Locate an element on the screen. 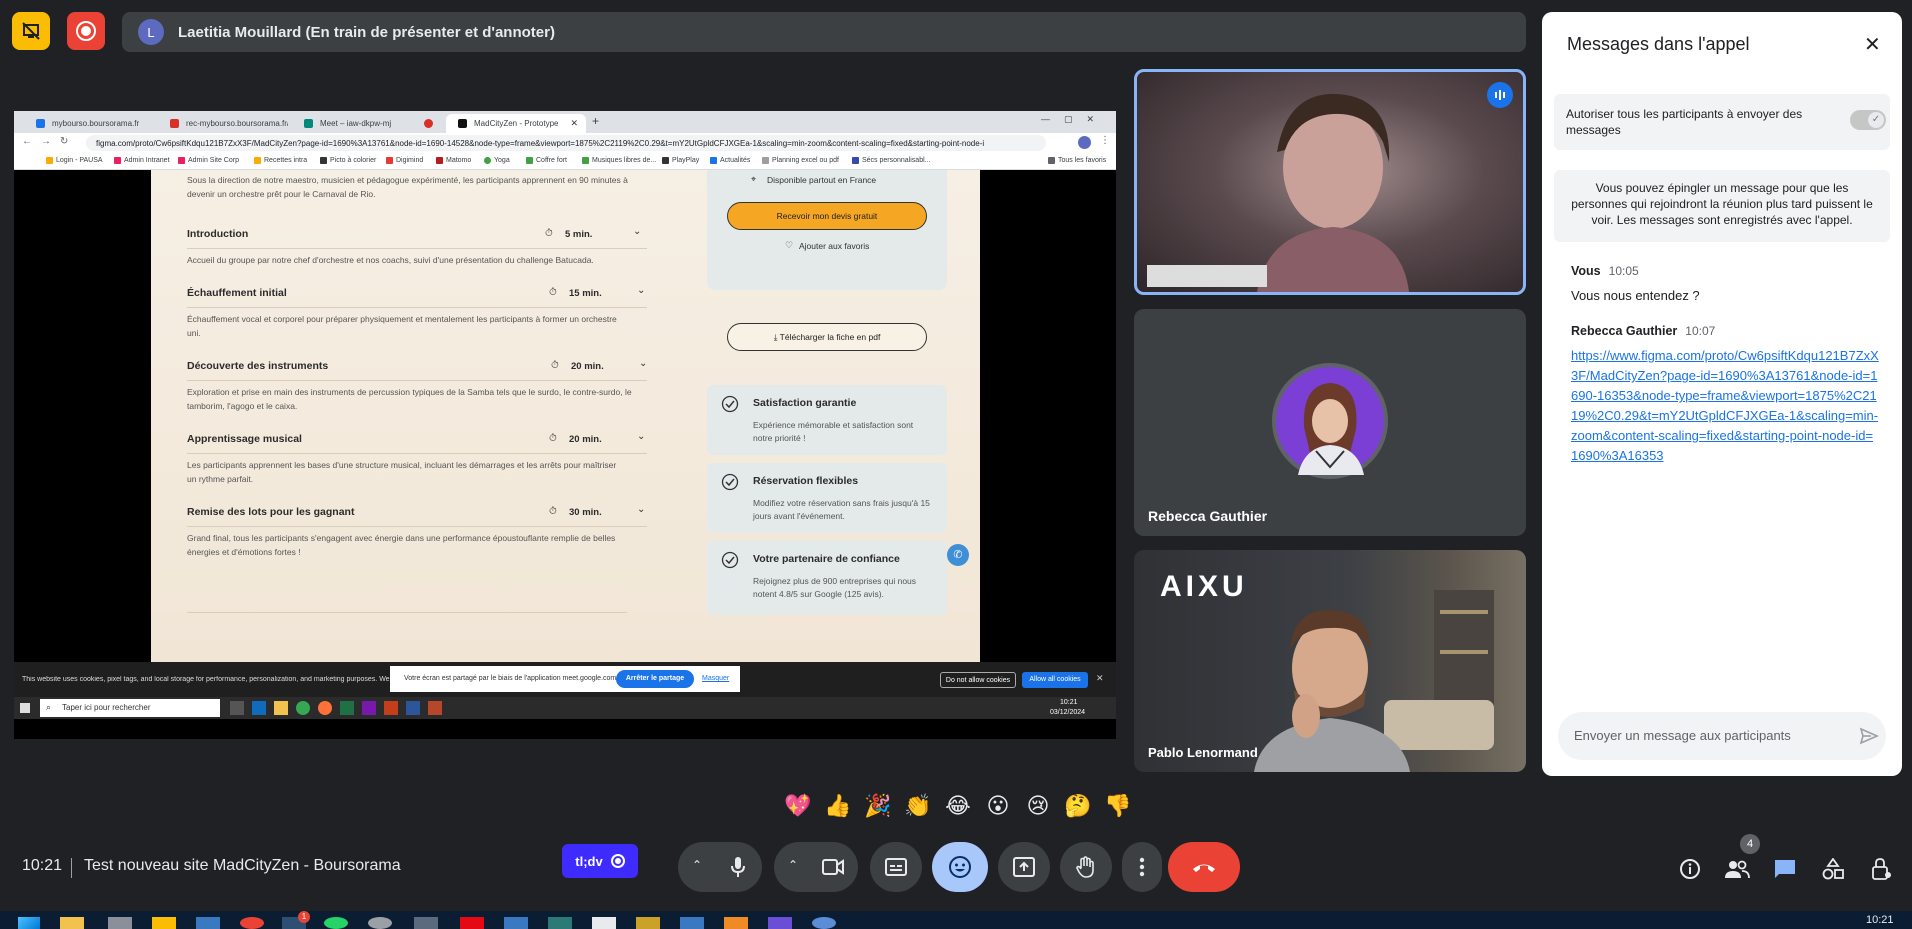  reaction-thumbs-down: 👎 is located at coordinates (1118, 806).